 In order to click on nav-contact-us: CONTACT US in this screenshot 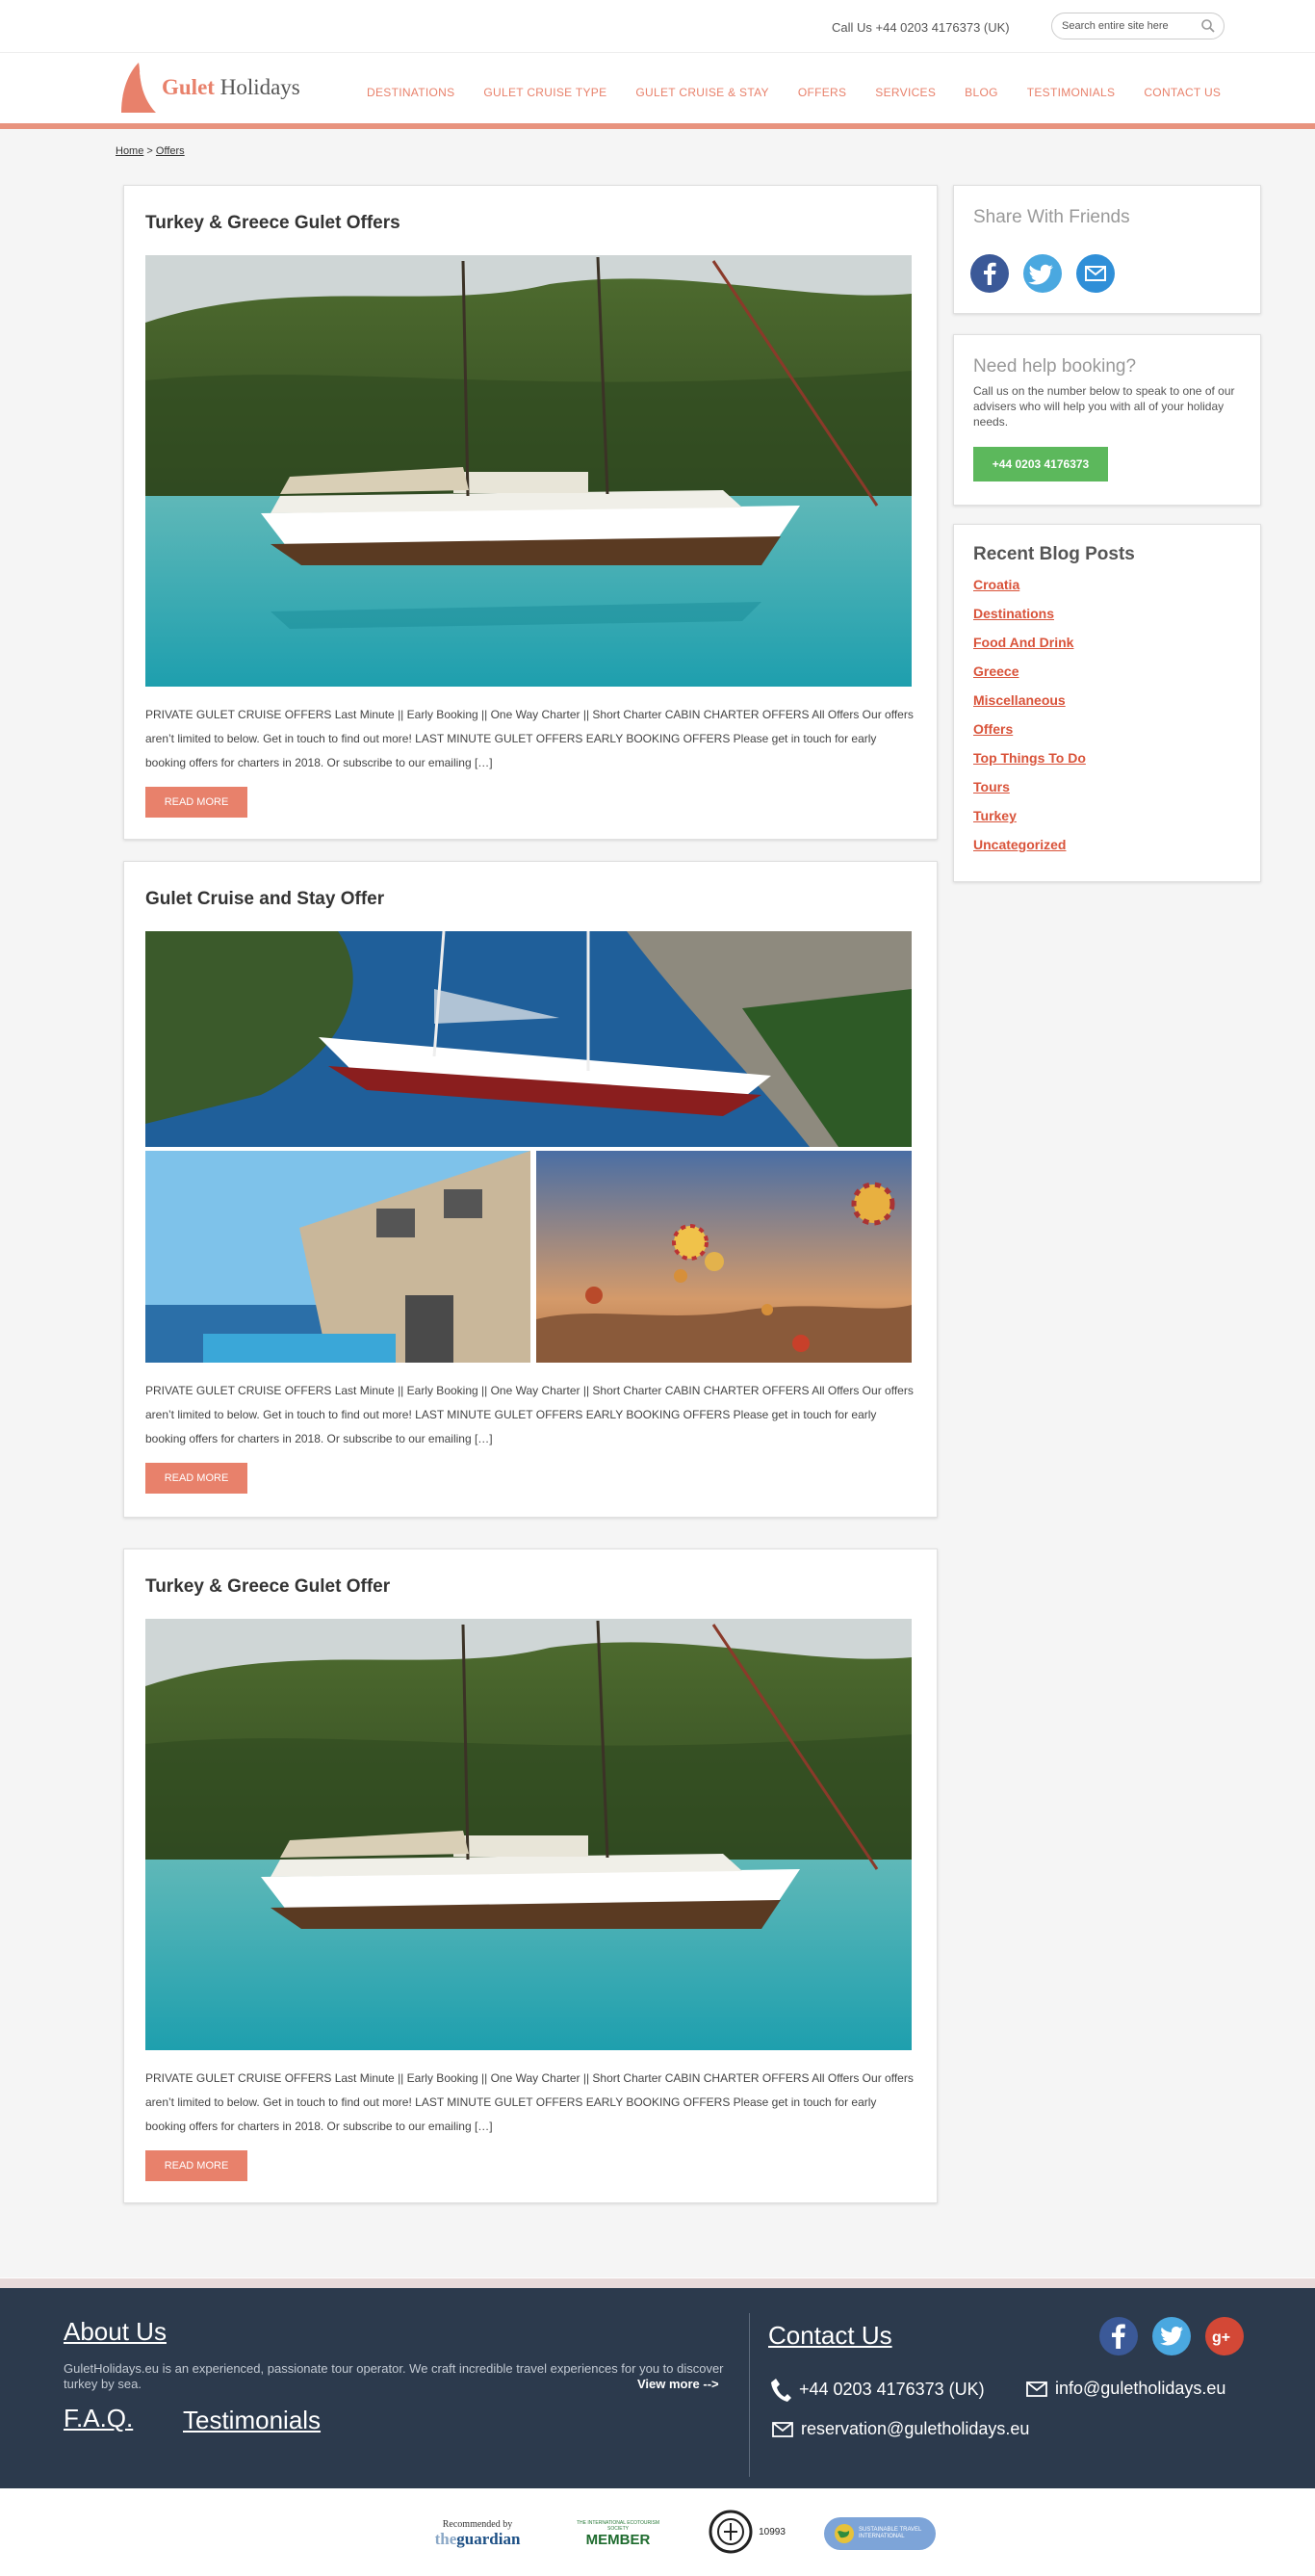, I will do `click(1182, 92)`.